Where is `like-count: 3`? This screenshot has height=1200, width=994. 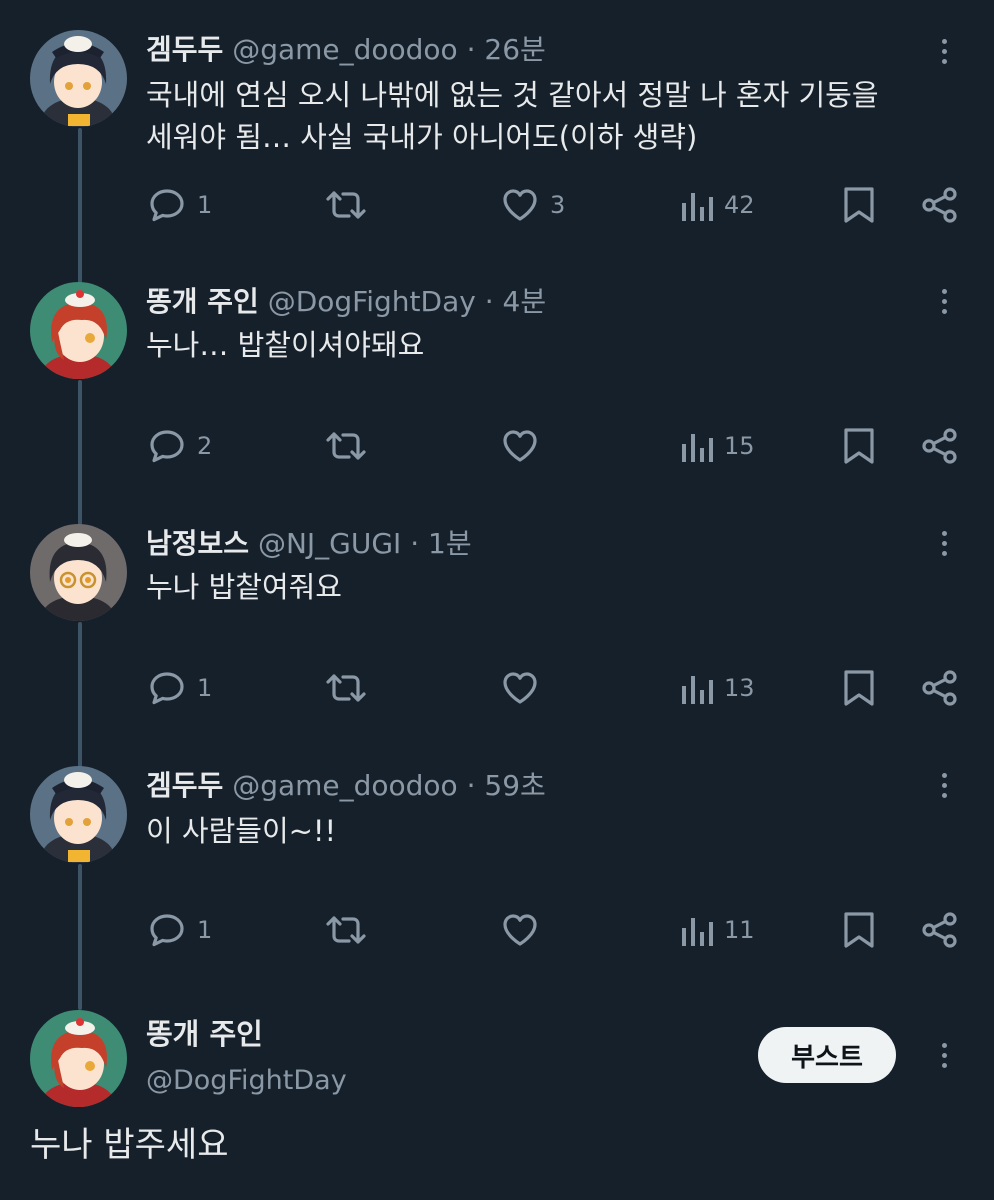 like-count: 3 is located at coordinates (558, 205).